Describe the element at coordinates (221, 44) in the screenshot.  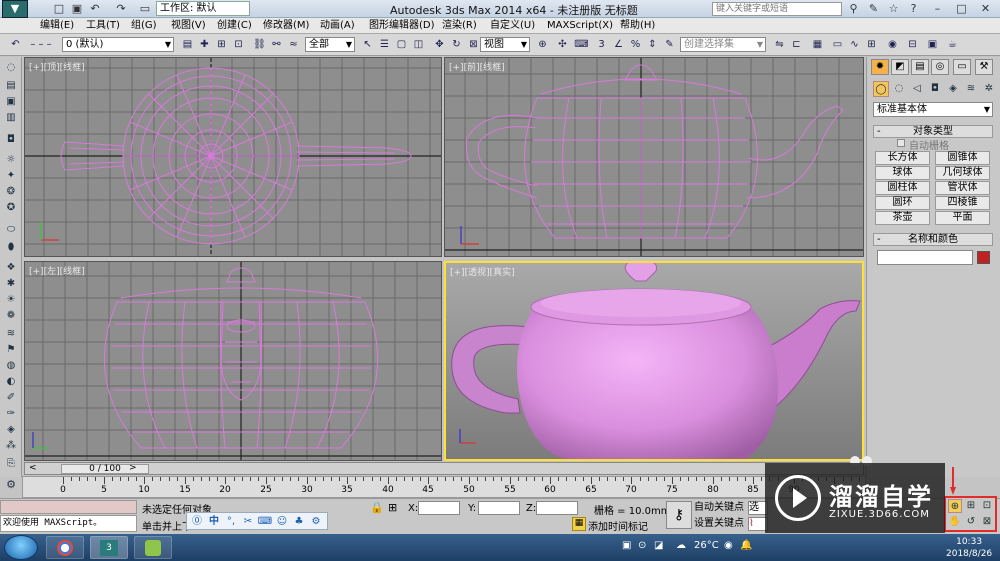
I see `add-to-layer-icon: ⊞` at that location.